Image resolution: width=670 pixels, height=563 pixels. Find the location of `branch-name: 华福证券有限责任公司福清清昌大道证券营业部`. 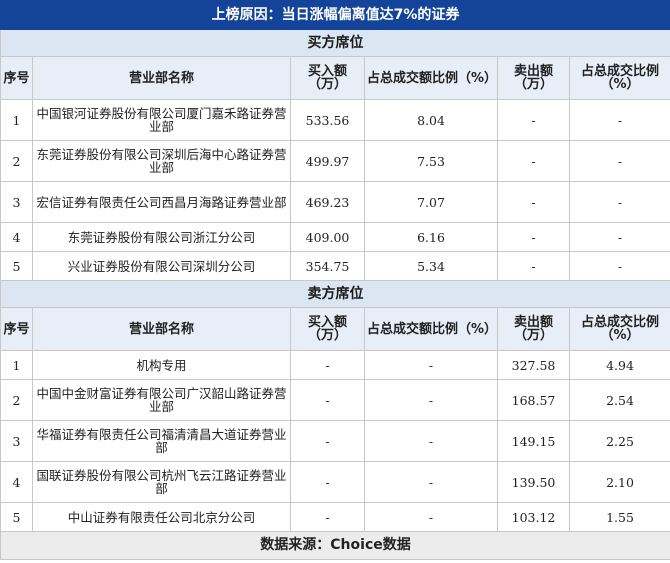

branch-name: 华福证券有限责任公司福清清昌大道证券营业部 is located at coordinates (161, 441).